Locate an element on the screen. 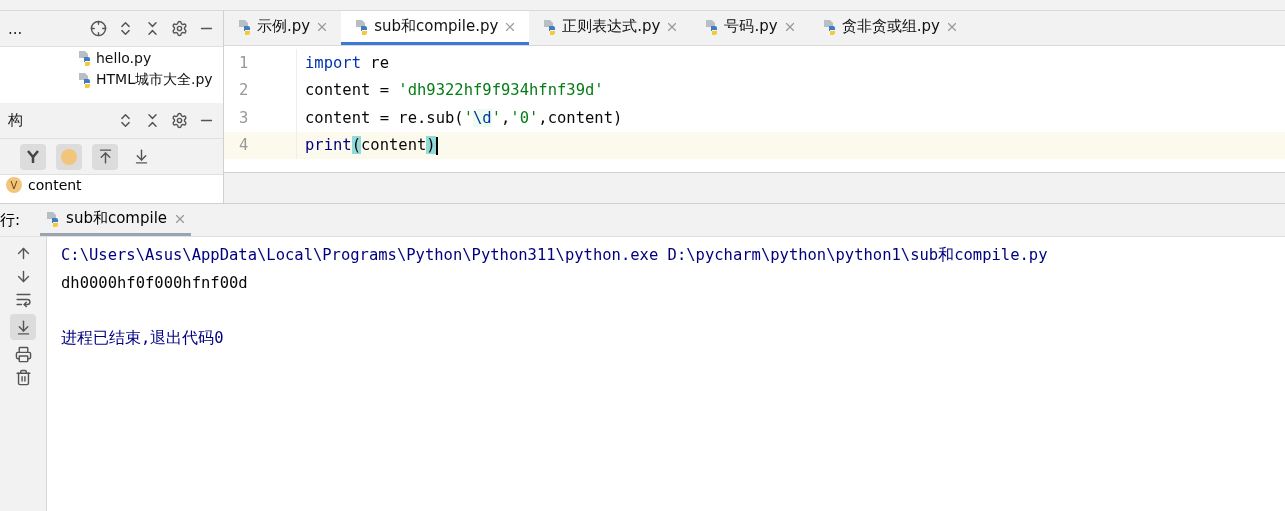  trash-icon is located at coordinates (23, 377).